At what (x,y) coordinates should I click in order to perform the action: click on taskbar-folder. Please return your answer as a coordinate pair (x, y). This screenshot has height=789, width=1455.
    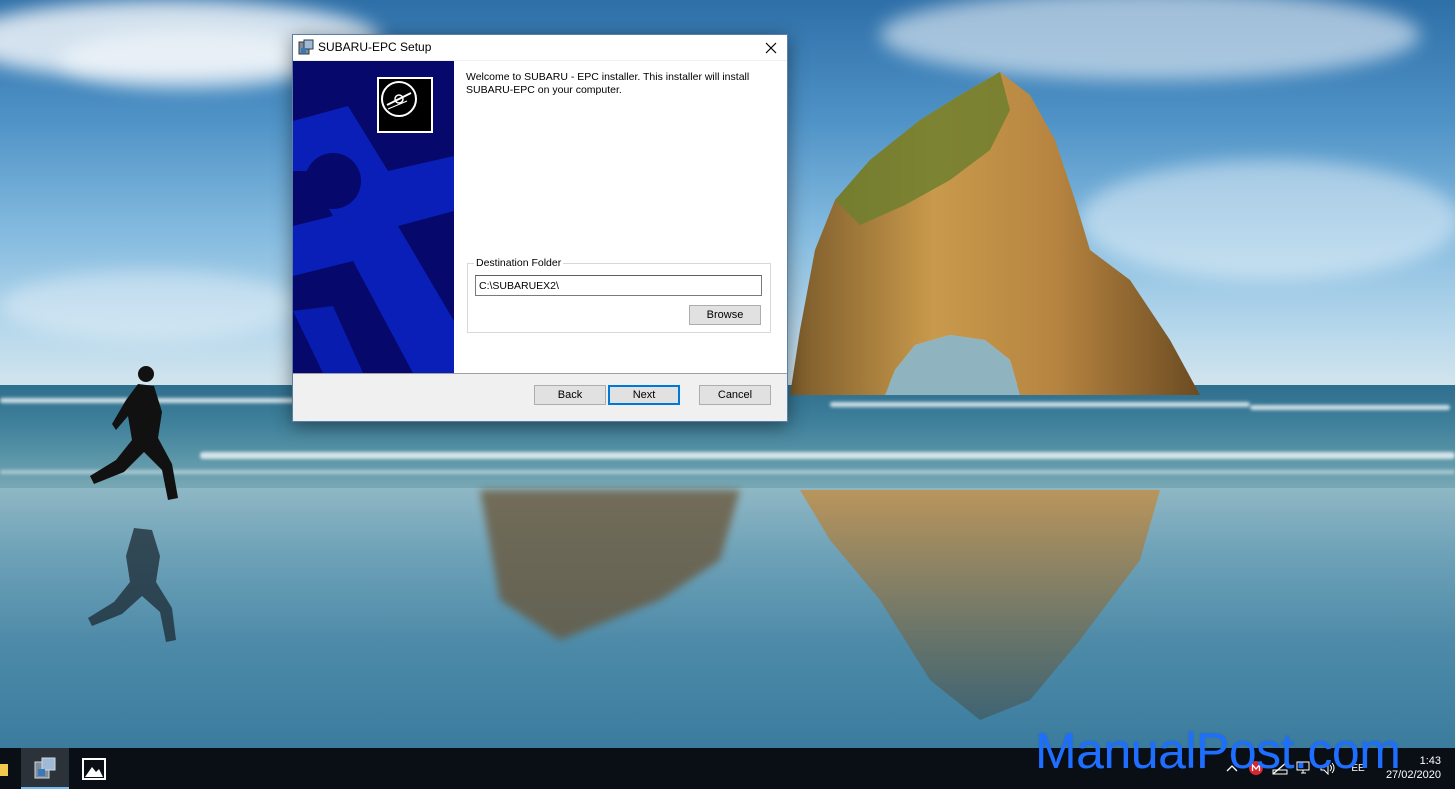
    Looking at the image, I should click on (5, 768).